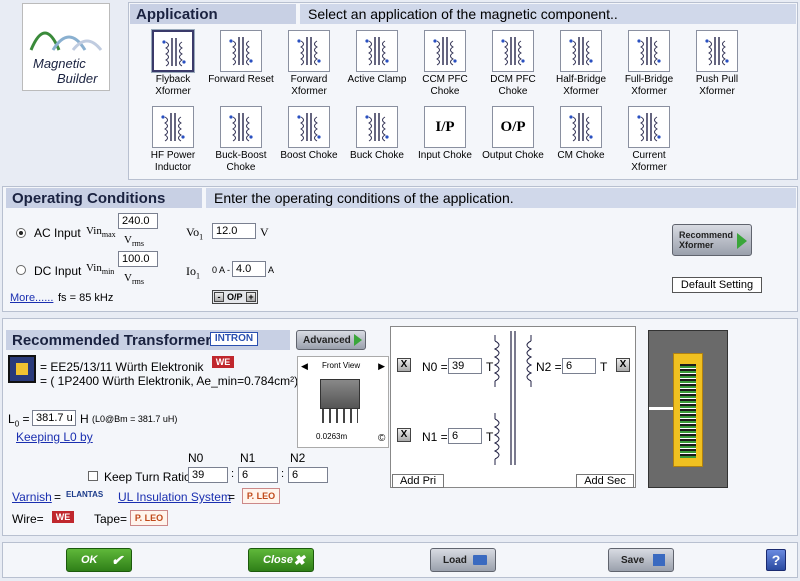  What do you see at coordinates (308, 475) in the screenshot?
I see `n2-input` at bounding box center [308, 475].